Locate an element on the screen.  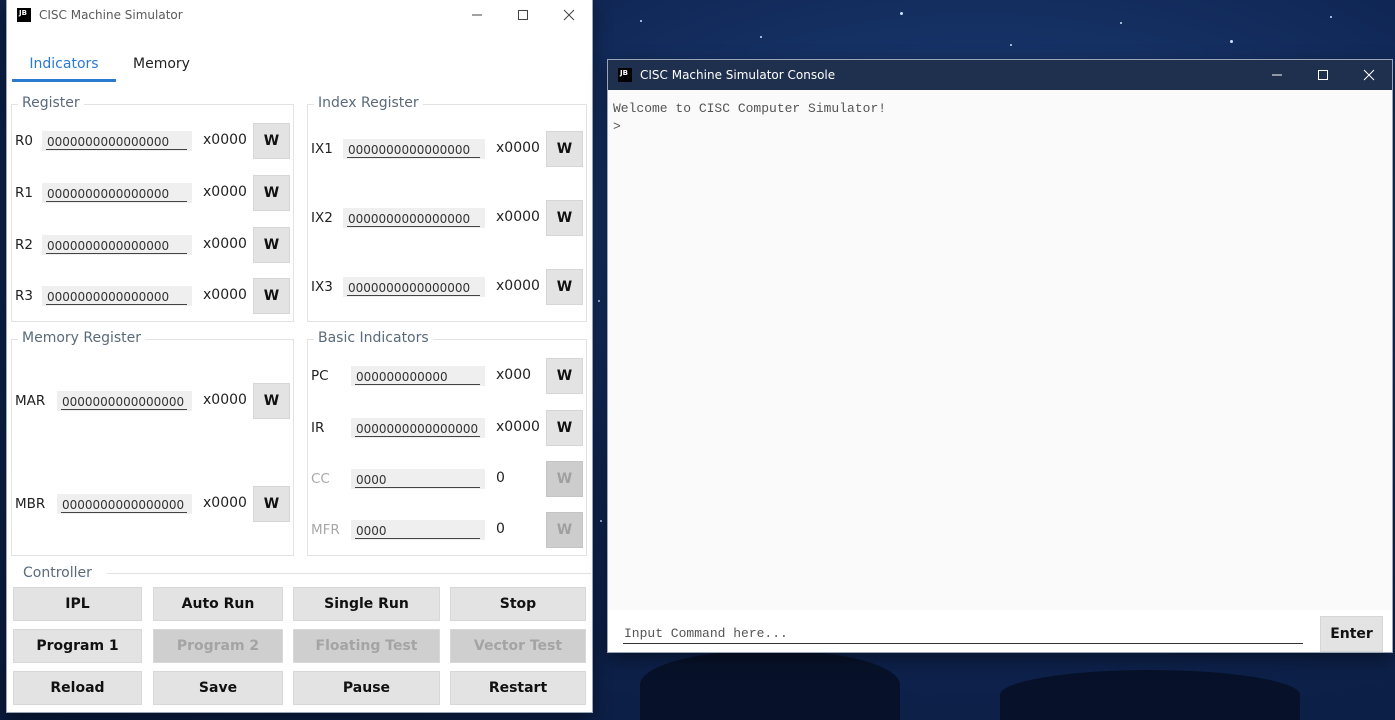
window-title: CISC Machine Simulator is located at coordinates (111, 15).